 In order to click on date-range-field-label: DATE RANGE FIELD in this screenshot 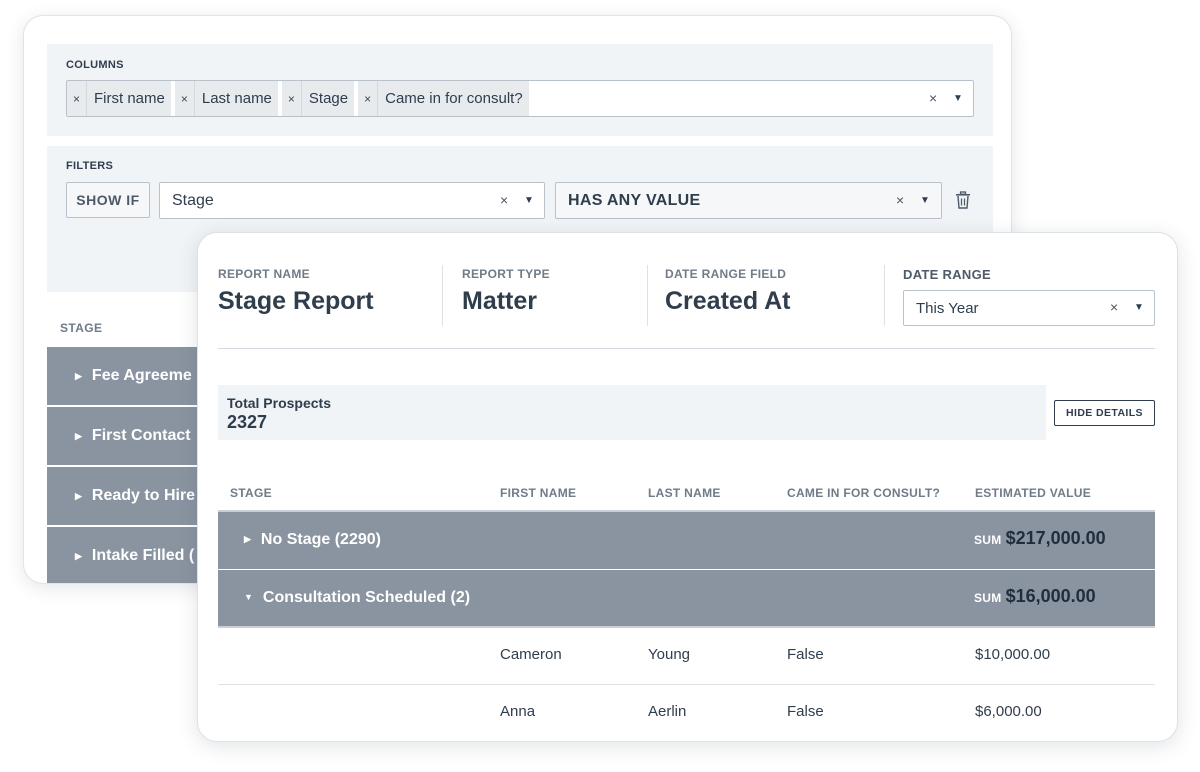, I will do `click(726, 274)`.